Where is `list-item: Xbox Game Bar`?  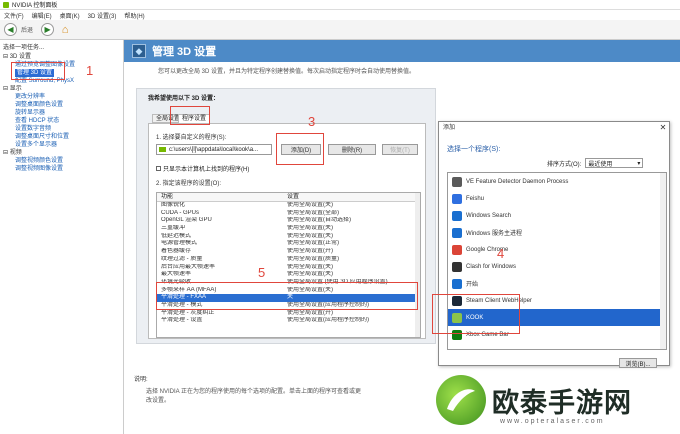
list-item: Xbox Game Bar is located at coordinates (557, 334).